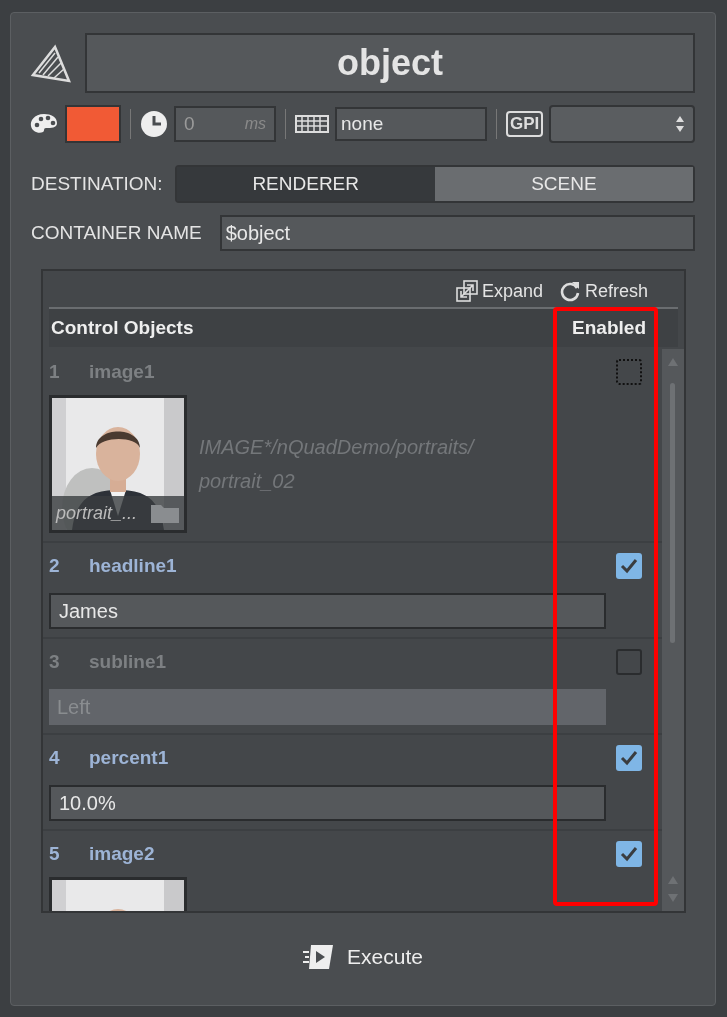  Describe the element at coordinates (390, 63) in the screenshot. I see `title-field: object` at that location.